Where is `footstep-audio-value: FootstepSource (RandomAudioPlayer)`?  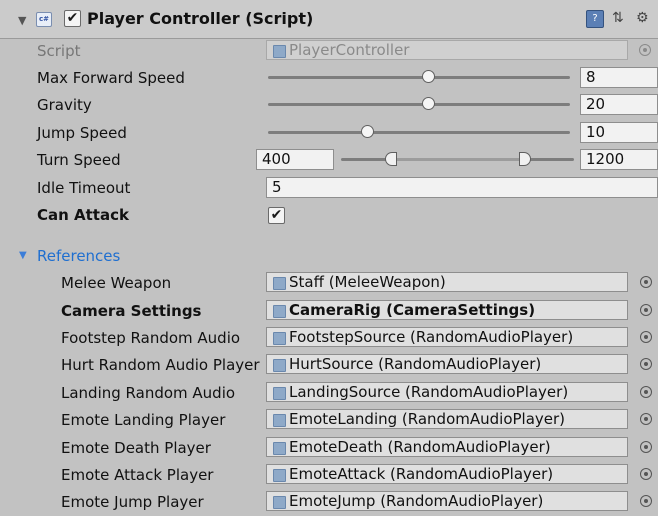
footstep-audio-value: FootstepSource (RandomAudioPlayer) is located at coordinates (431, 337).